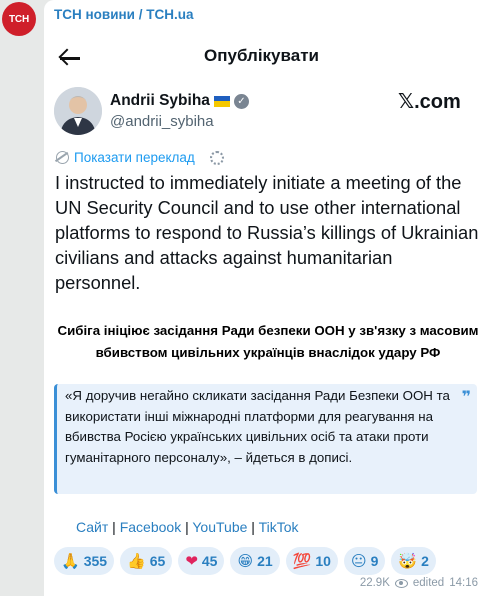  I want to click on view-count: 22.9K, so click(374, 583).